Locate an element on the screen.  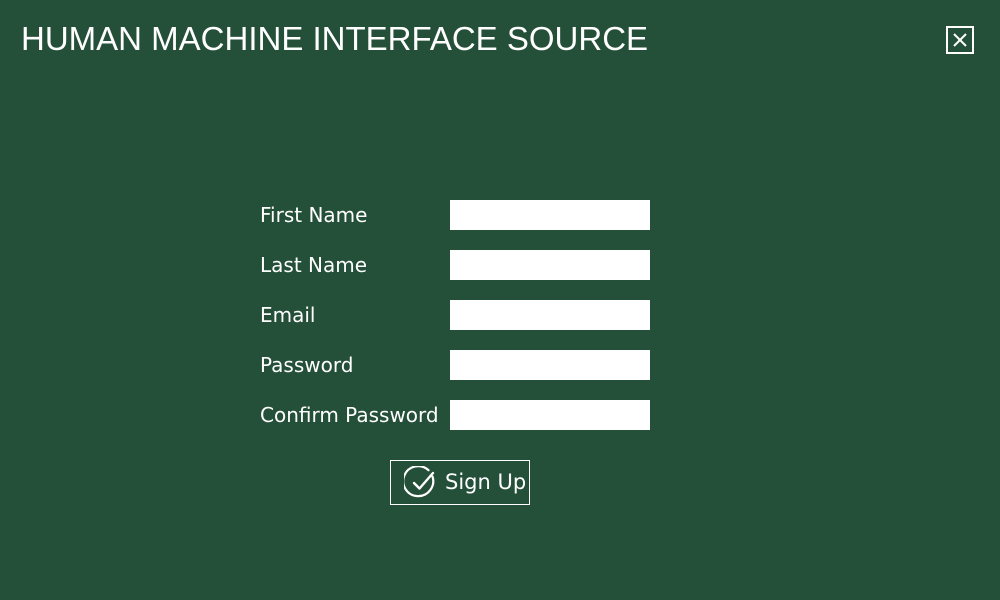
last-name-label: Last Name is located at coordinates (314, 265).